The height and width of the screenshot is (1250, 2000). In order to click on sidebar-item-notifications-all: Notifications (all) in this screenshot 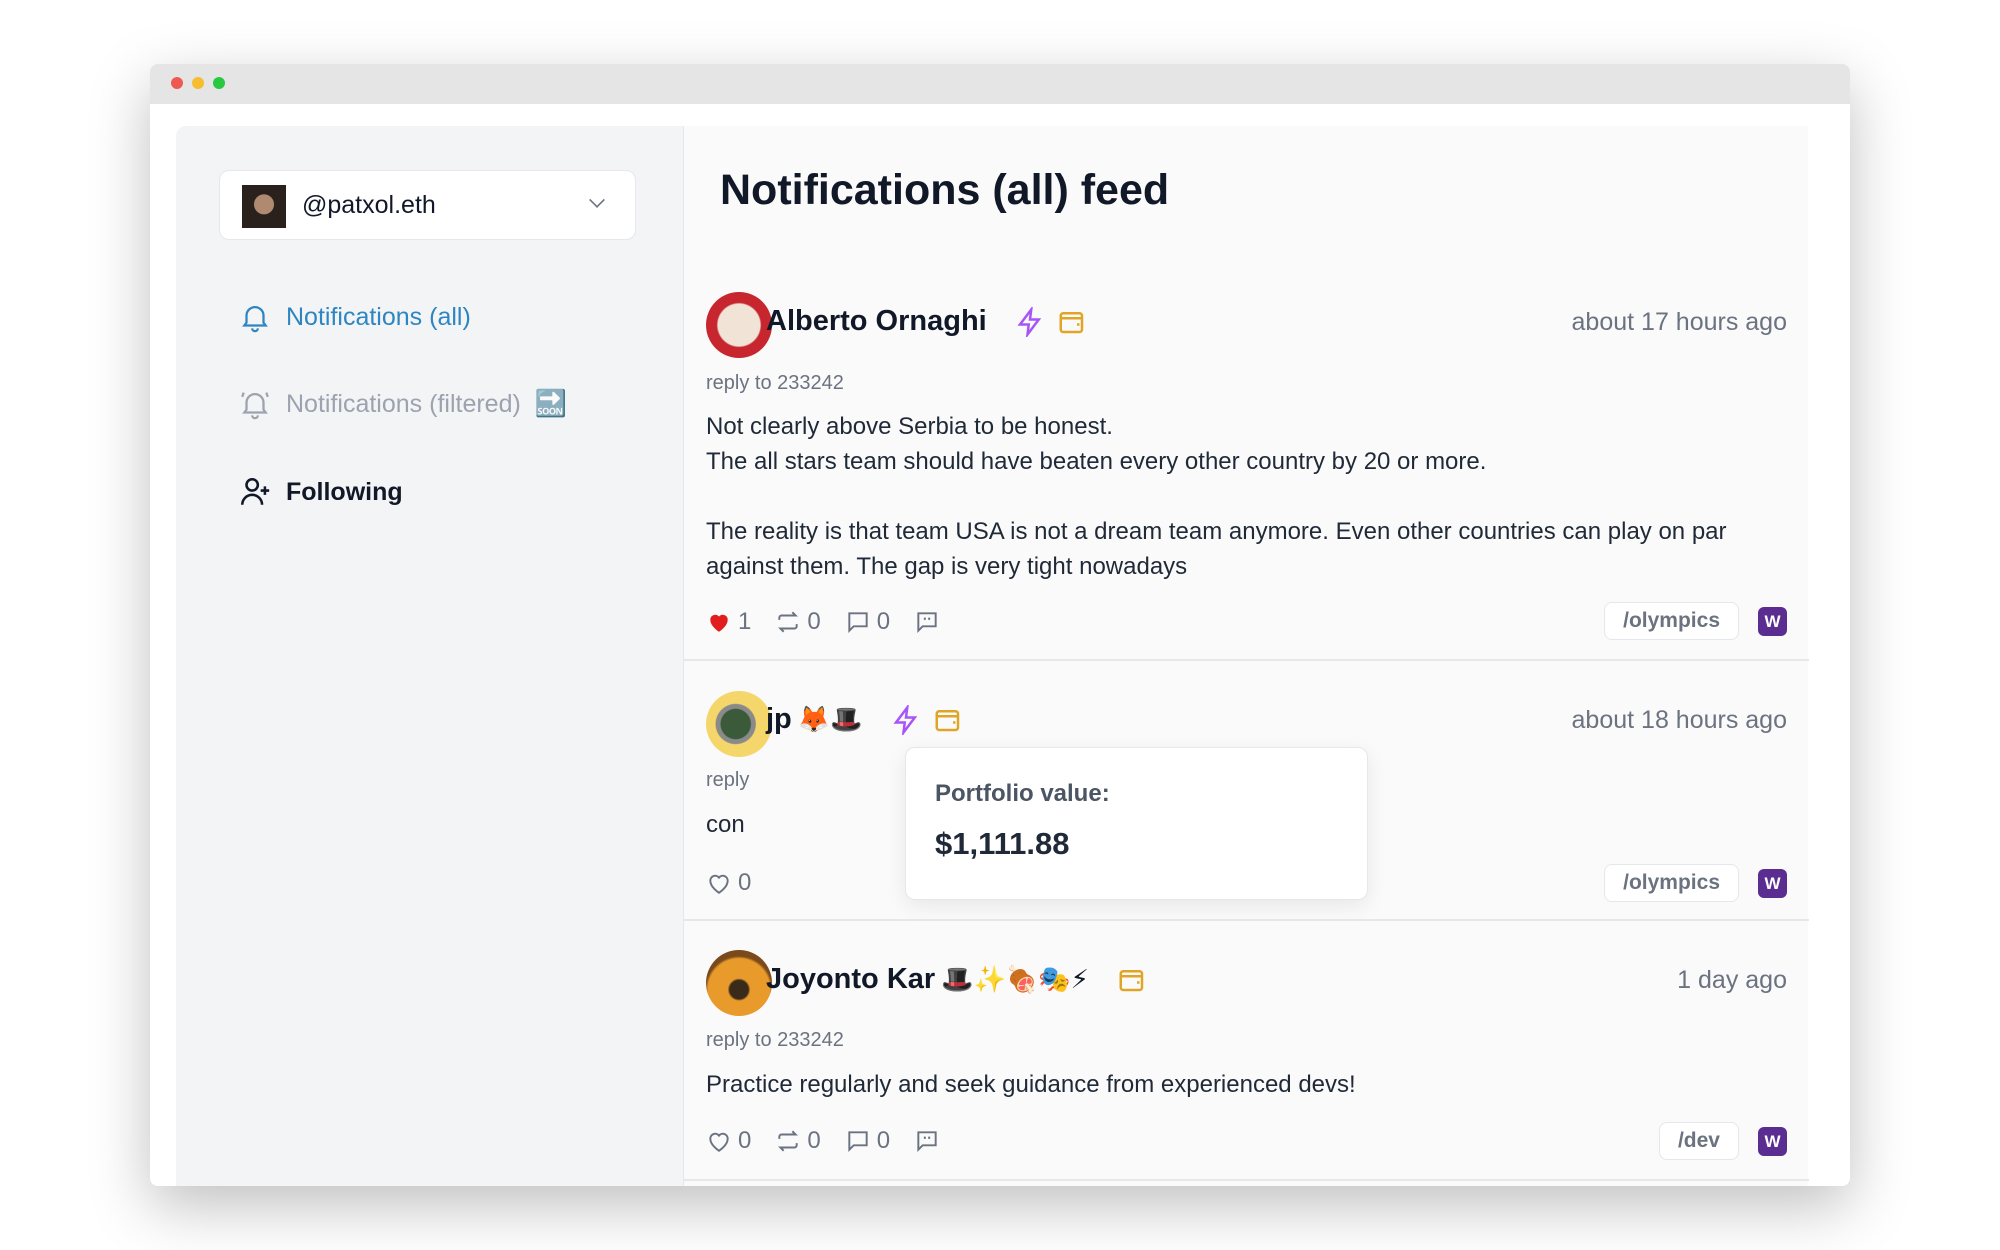, I will do `click(354, 317)`.